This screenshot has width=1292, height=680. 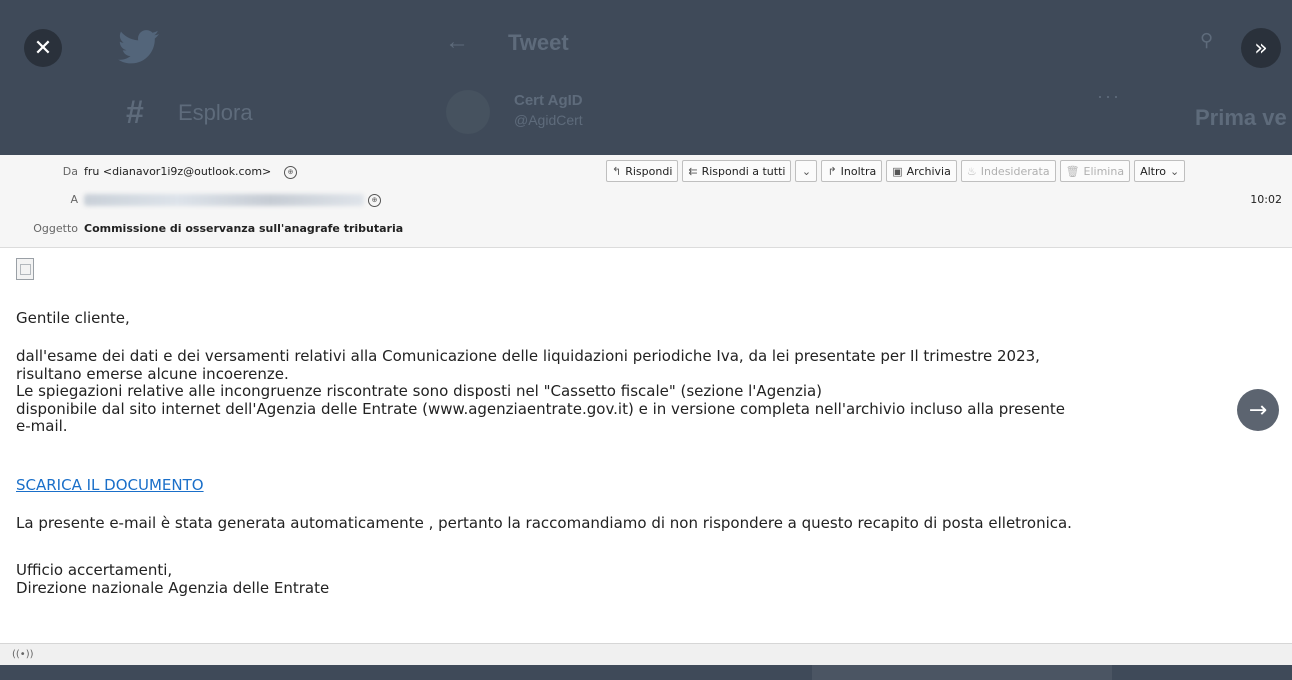 What do you see at coordinates (110, 485) in the screenshot?
I see `download-document-link: SCARICA IL DOCUMENTO` at bounding box center [110, 485].